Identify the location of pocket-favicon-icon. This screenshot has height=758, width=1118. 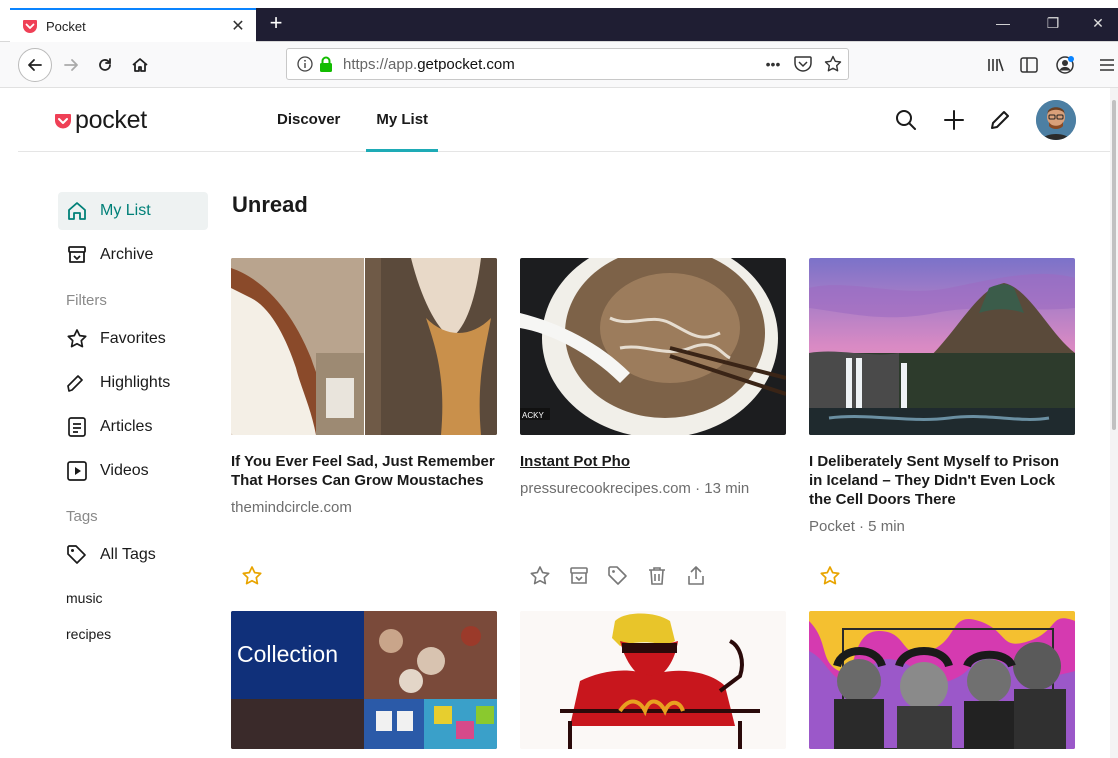
(30, 26).